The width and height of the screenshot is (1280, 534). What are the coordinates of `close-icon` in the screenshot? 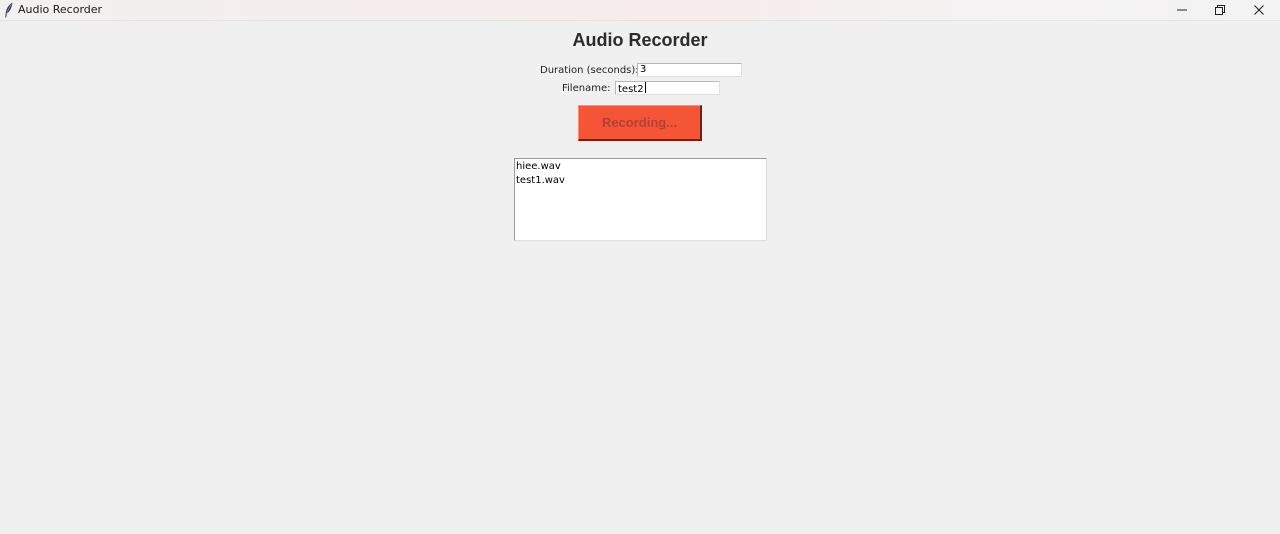 It's located at (1259, 10).